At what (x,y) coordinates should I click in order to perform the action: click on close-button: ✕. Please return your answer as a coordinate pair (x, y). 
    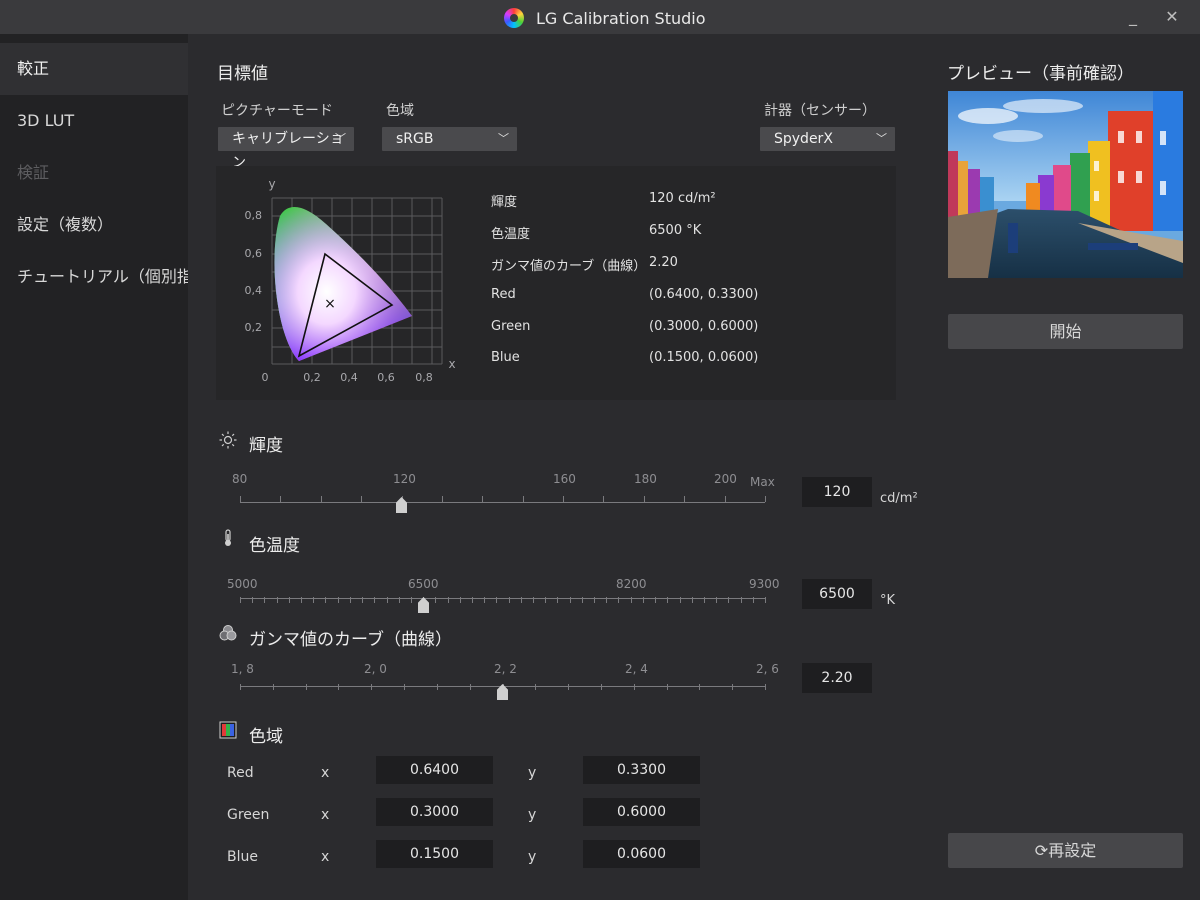
    Looking at the image, I should click on (1172, 17).